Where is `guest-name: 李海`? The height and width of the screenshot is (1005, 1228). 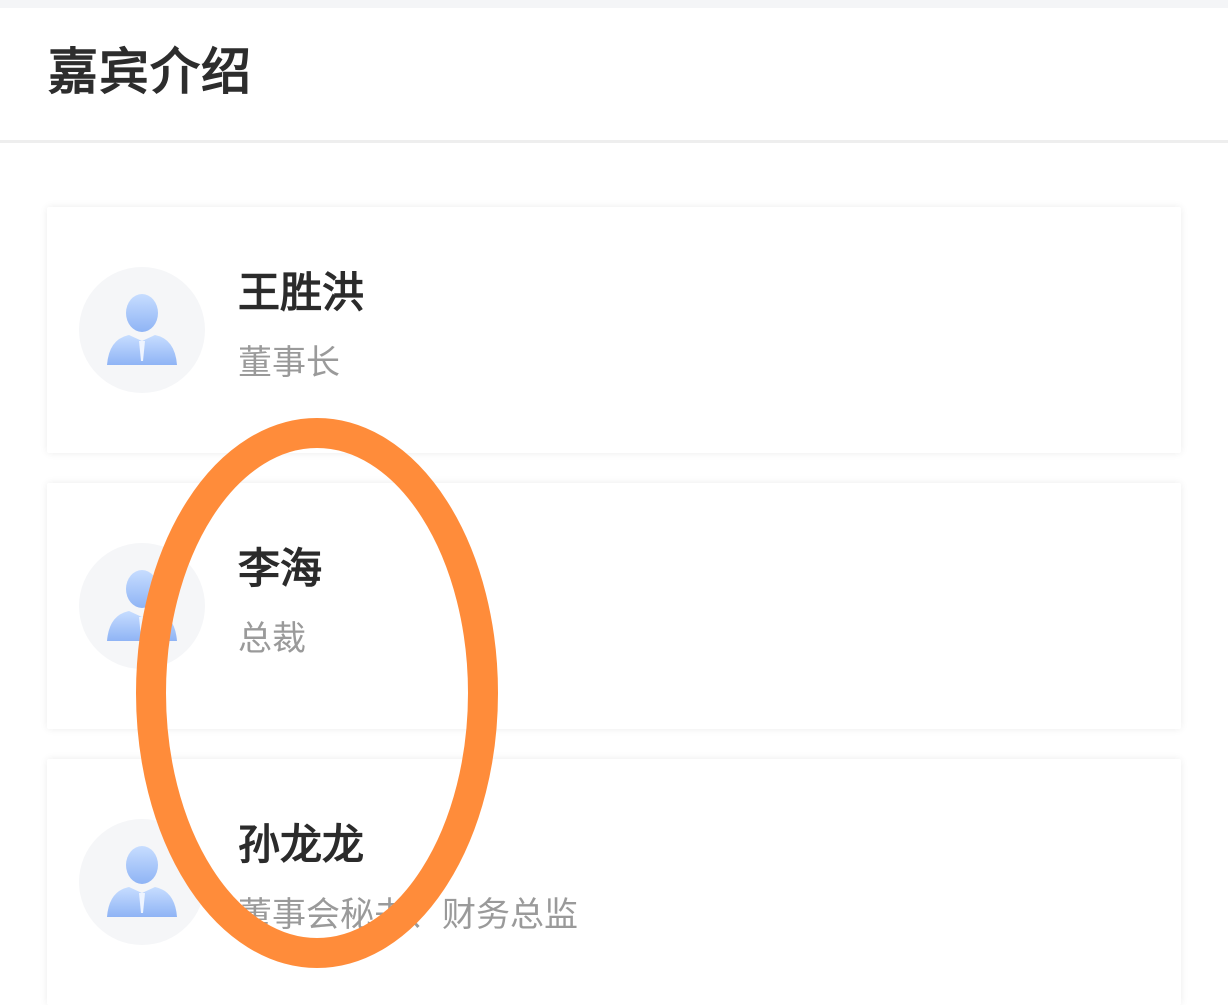
guest-name: 李海 is located at coordinates (280, 568).